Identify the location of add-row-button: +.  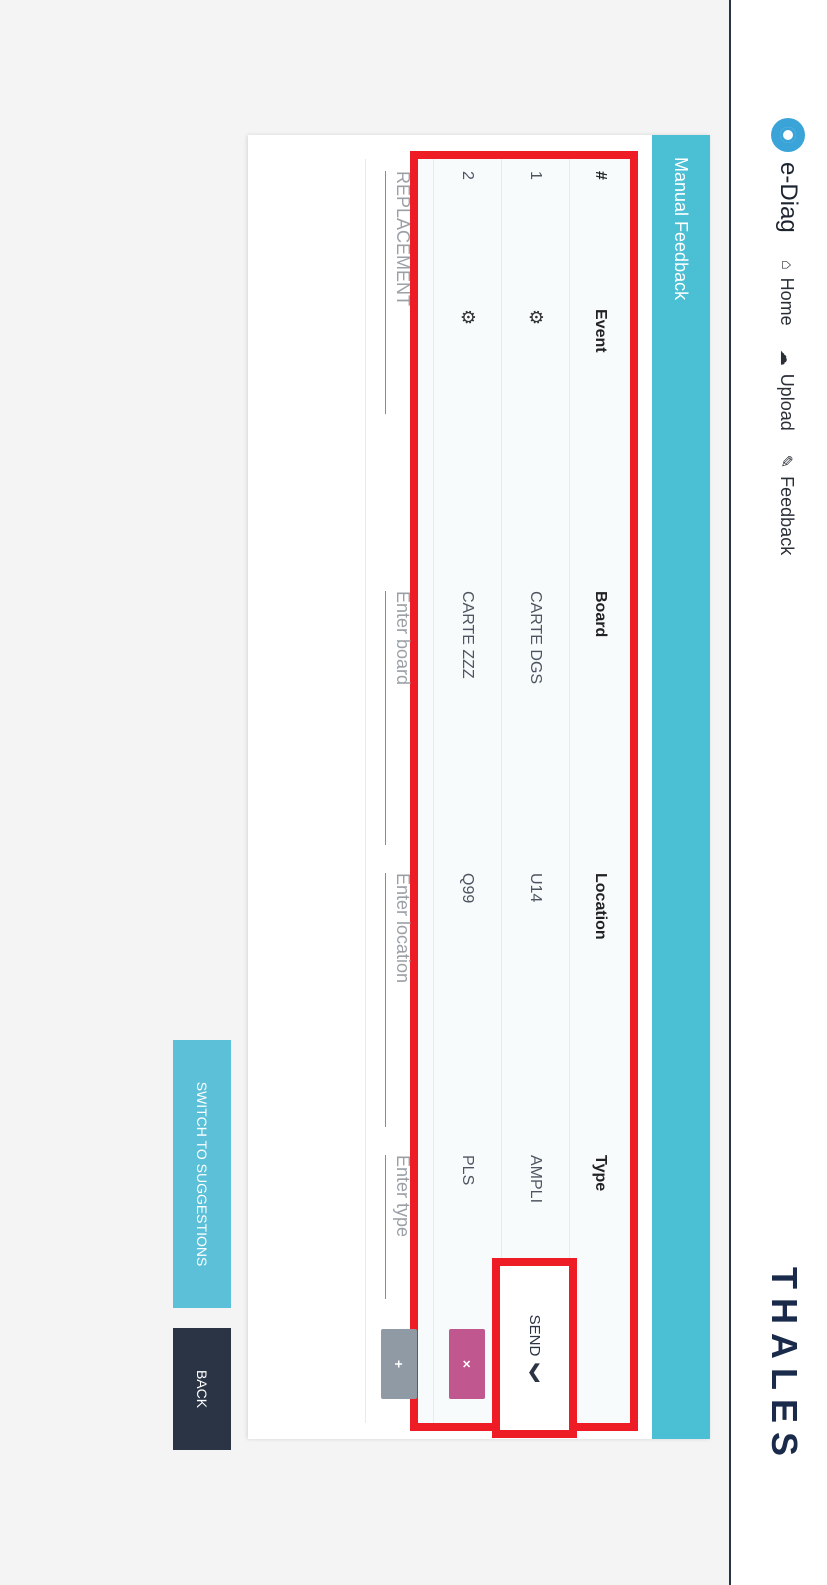
(399, 1364).